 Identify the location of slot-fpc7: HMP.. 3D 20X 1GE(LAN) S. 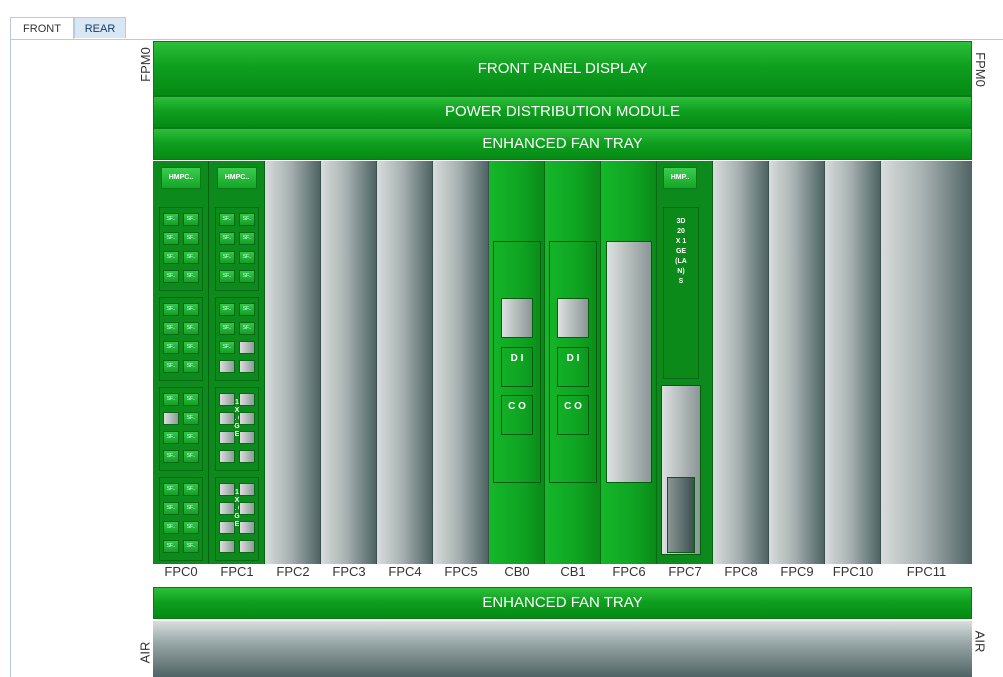
(685, 362).